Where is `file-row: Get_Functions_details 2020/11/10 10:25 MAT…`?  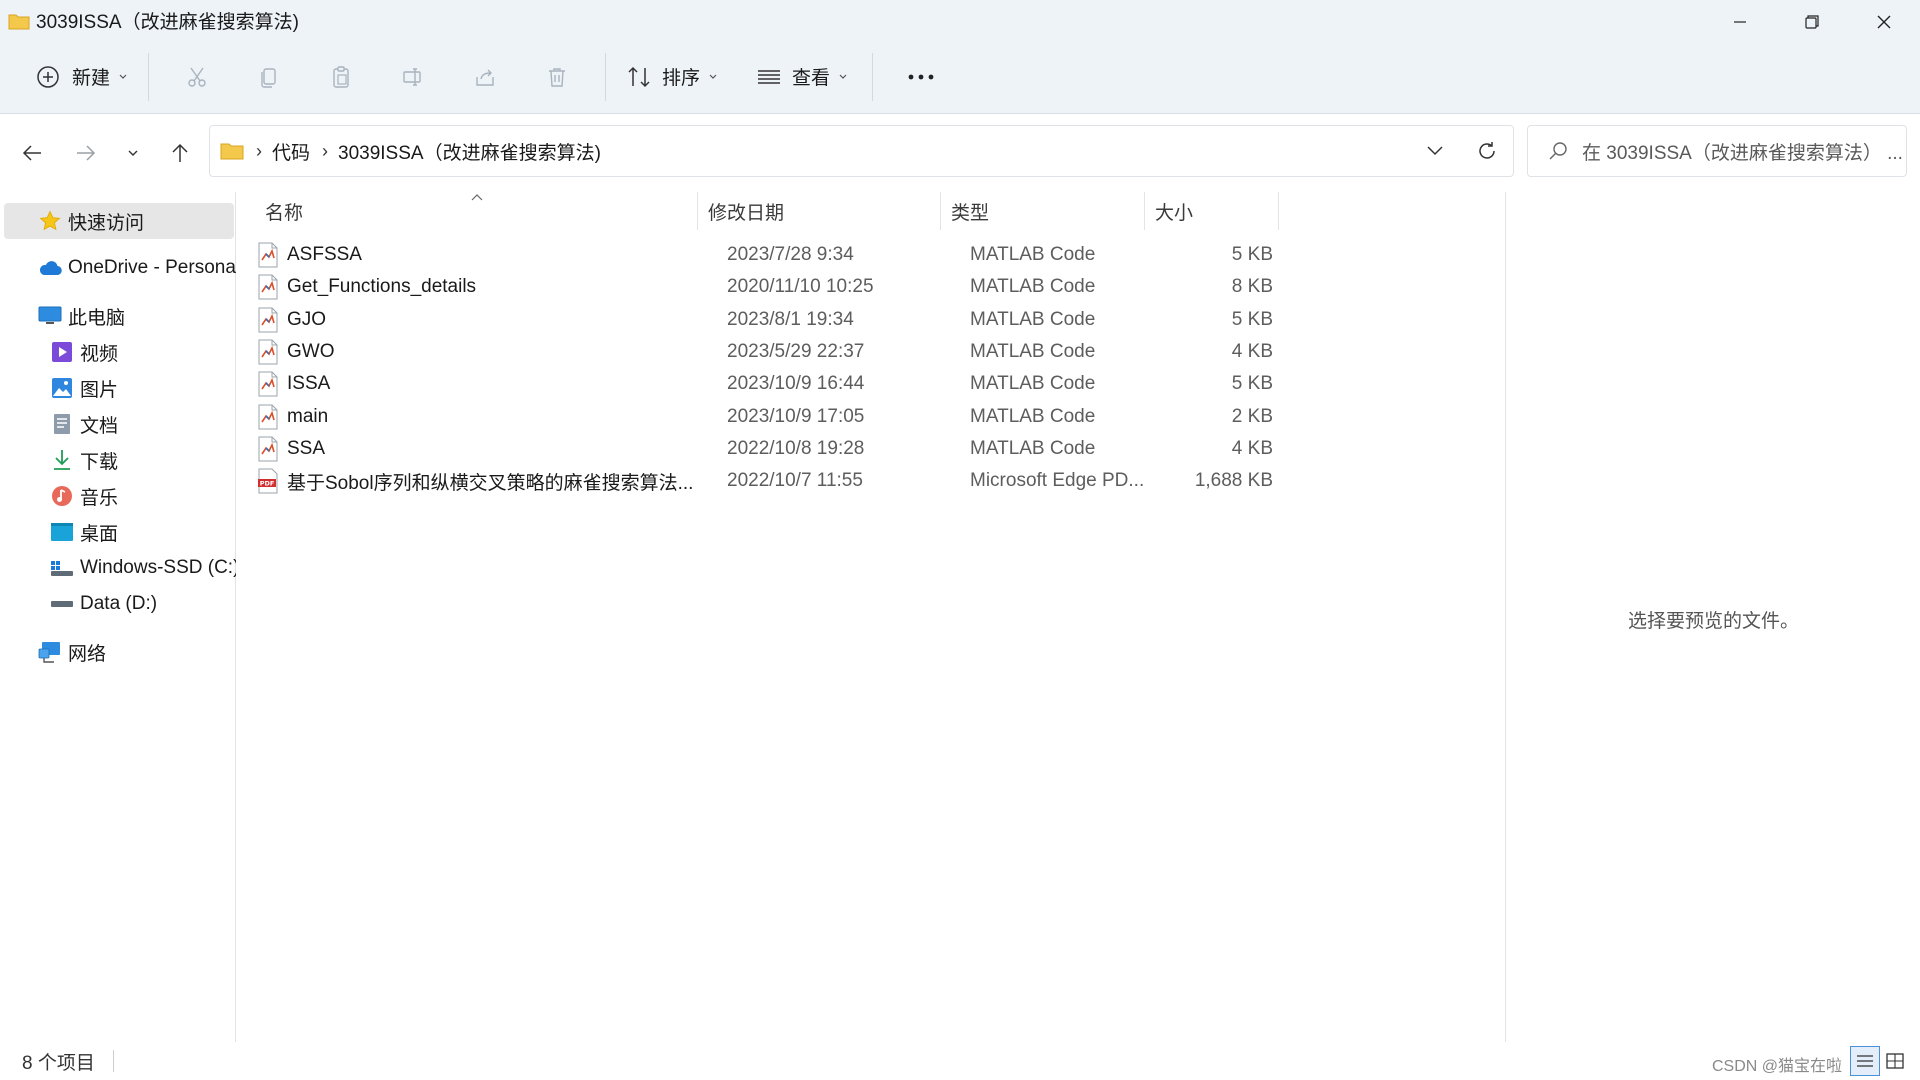
file-row: Get_Functions_details 2020/11/10 10:25 MAT… is located at coordinates (767, 287).